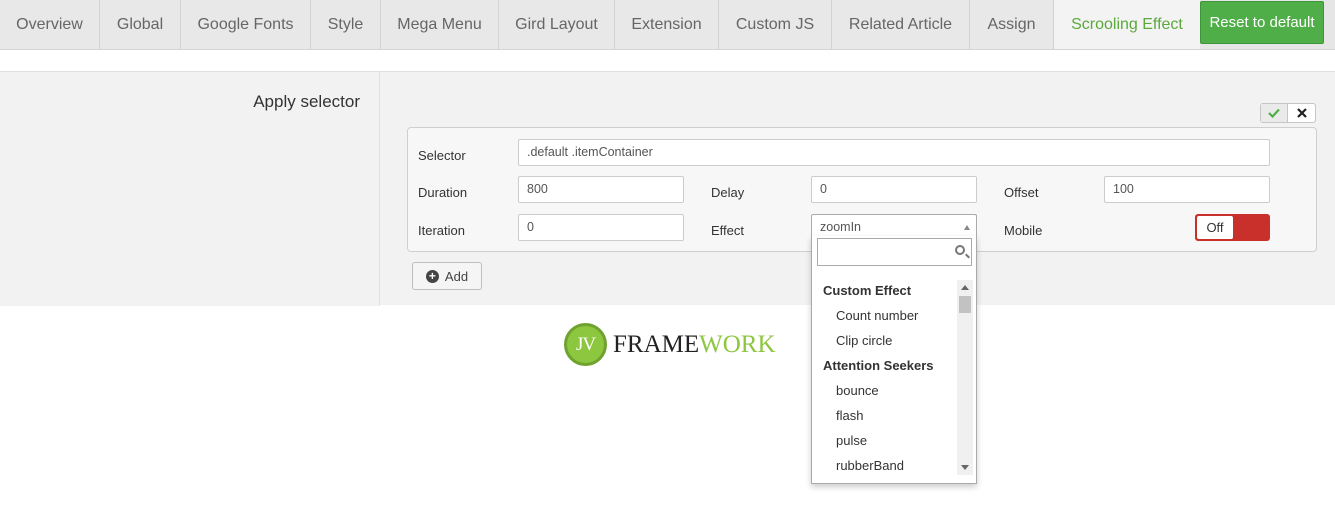 Image resolution: width=1335 pixels, height=506 pixels. I want to click on search-icon, so click(960, 250).